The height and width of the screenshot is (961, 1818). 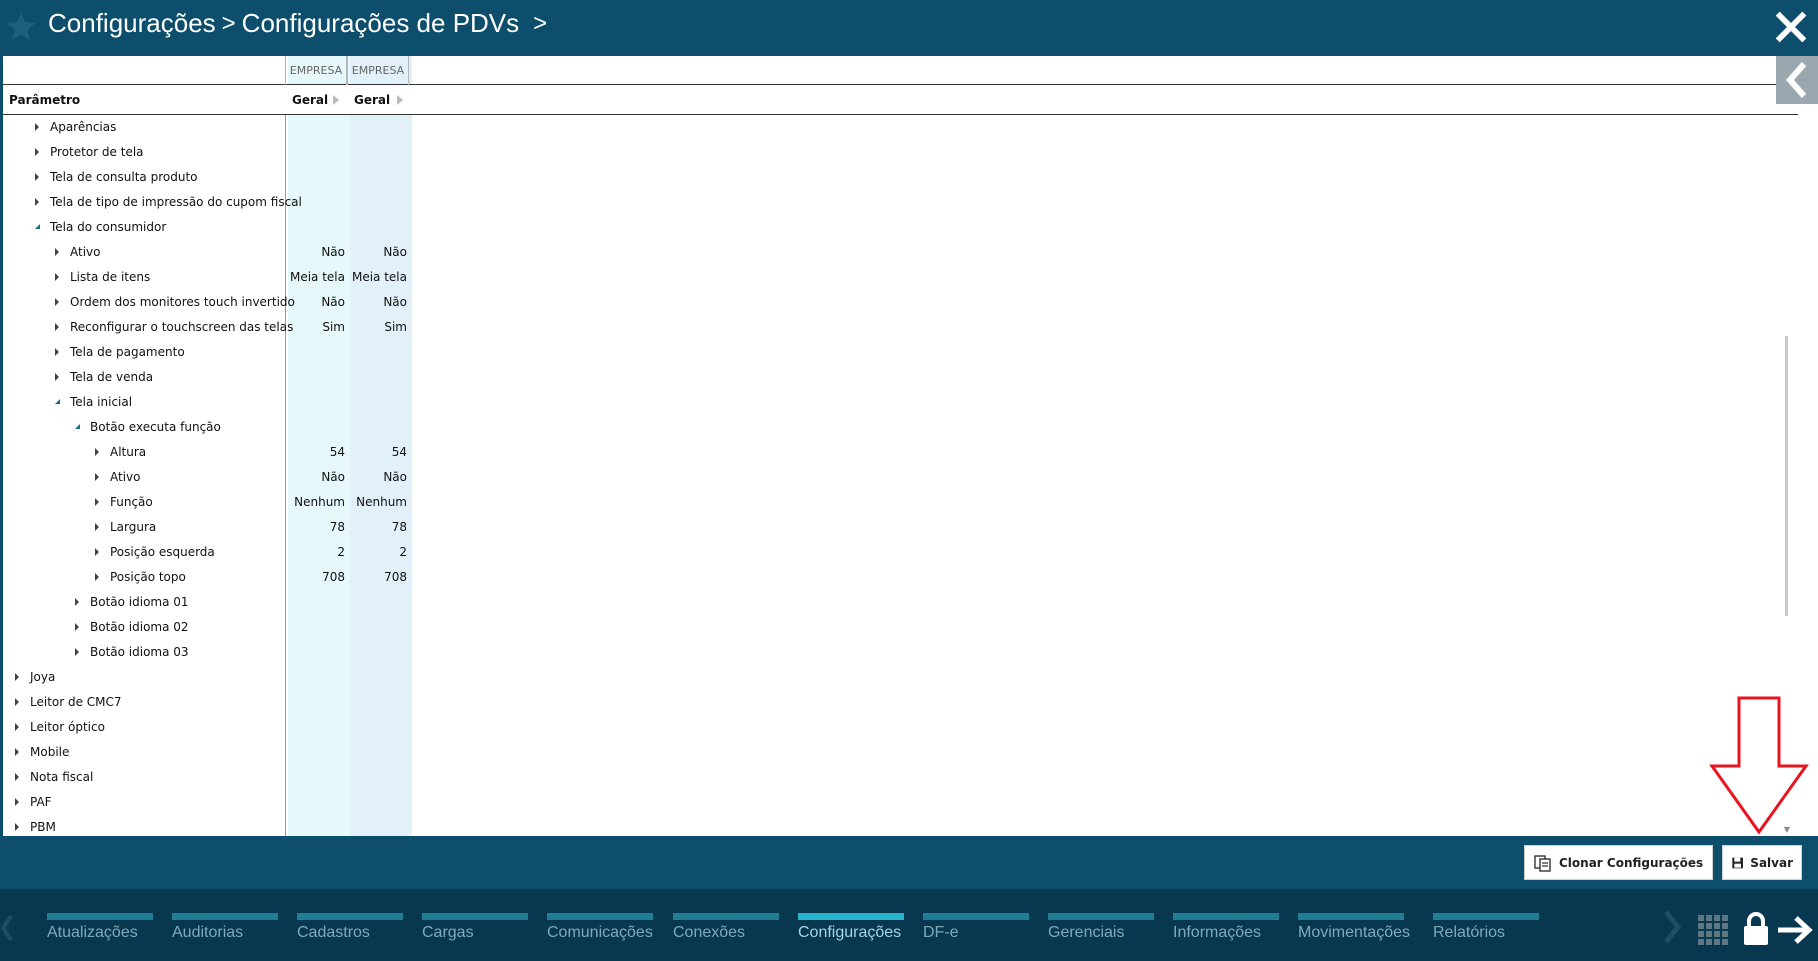 What do you see at coordinates (900, 527) in the screenshot?
I see `tree-row: Largura 78 78` at bounding box center [900, 527].